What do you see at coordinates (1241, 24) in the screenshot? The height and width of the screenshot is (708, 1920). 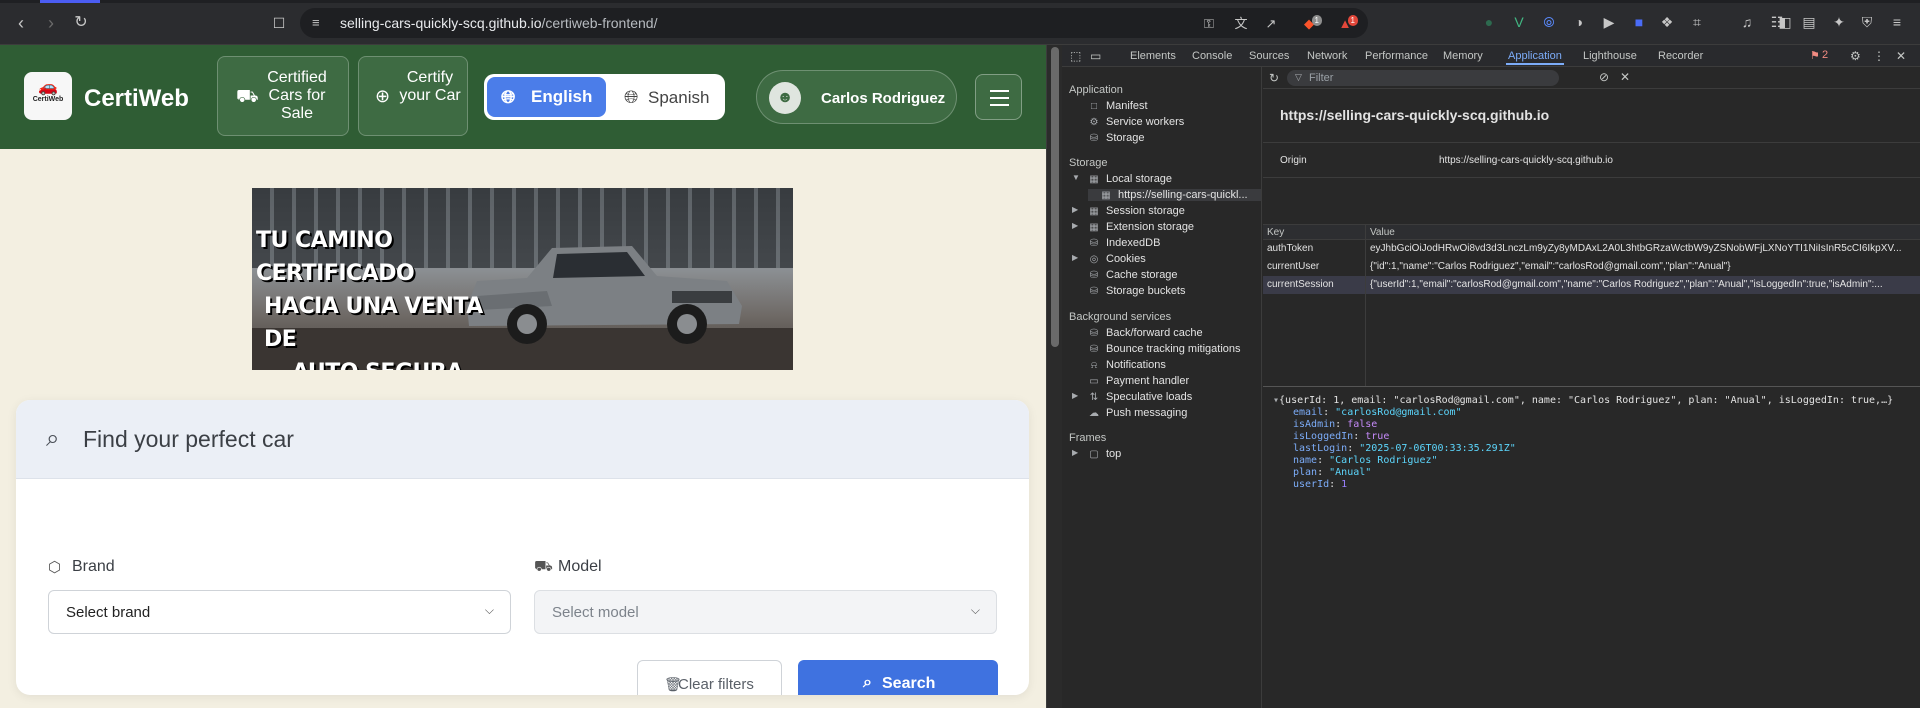 I see `translate-icon: 文` at bounding box center [1241, 24].